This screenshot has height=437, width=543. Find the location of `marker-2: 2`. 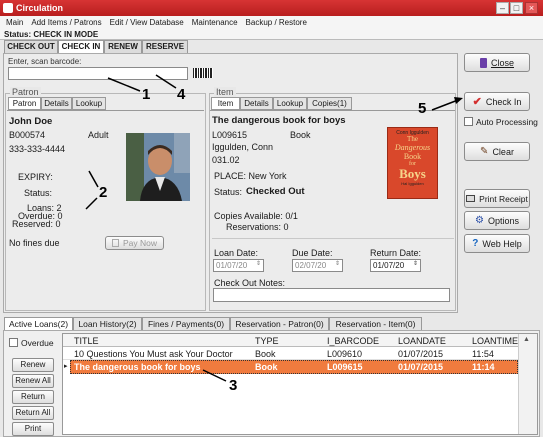

marker-2: 2 is located at coordinates (103, 192).